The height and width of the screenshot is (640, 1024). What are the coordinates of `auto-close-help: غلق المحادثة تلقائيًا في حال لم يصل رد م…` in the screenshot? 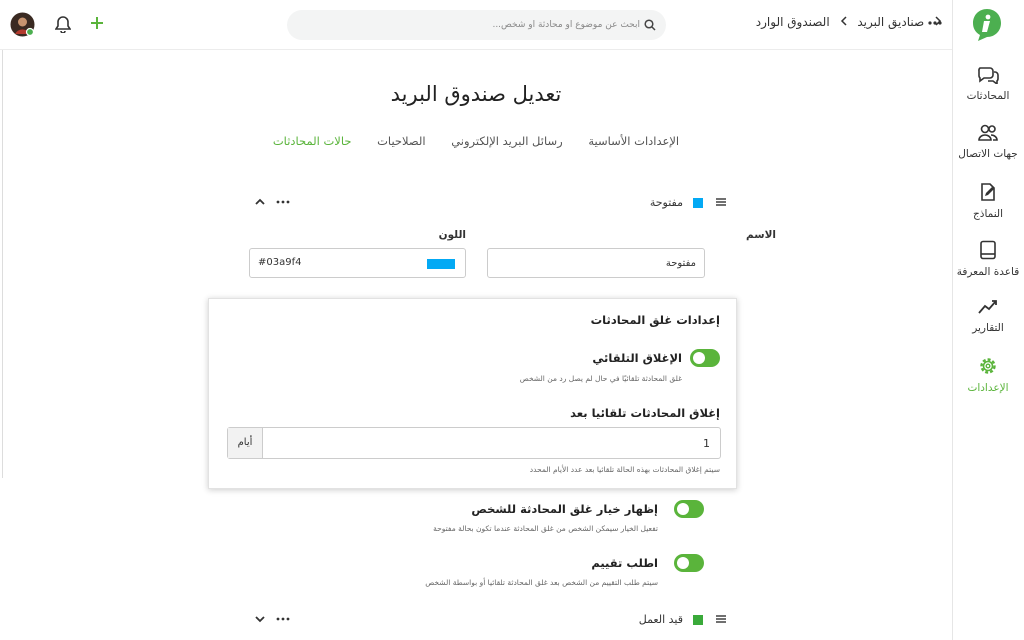 It's located at (600, 378).